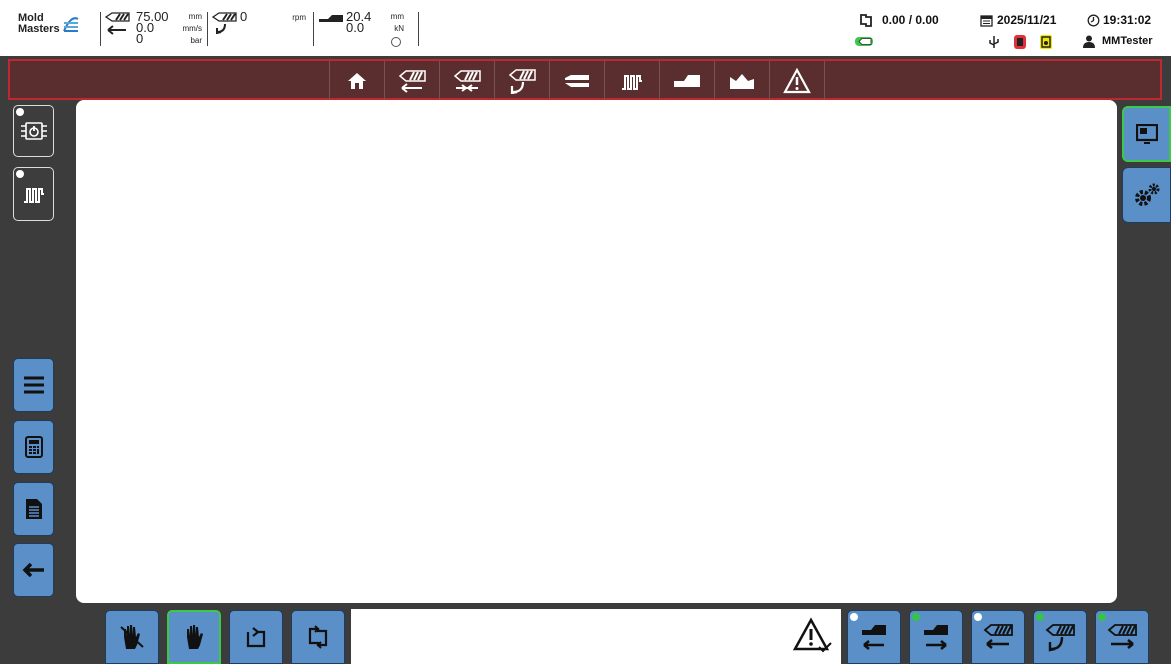  Describe the element at coordinates (596, 636) in the screenshot. I see `alarm-message-panel` at that location.